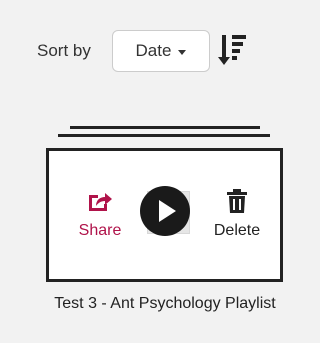 The width and height of the screenshot is (320, 343). Describe the element at coordinates (100, 214) in the screenshot. I see `share-button: Share` at that location.